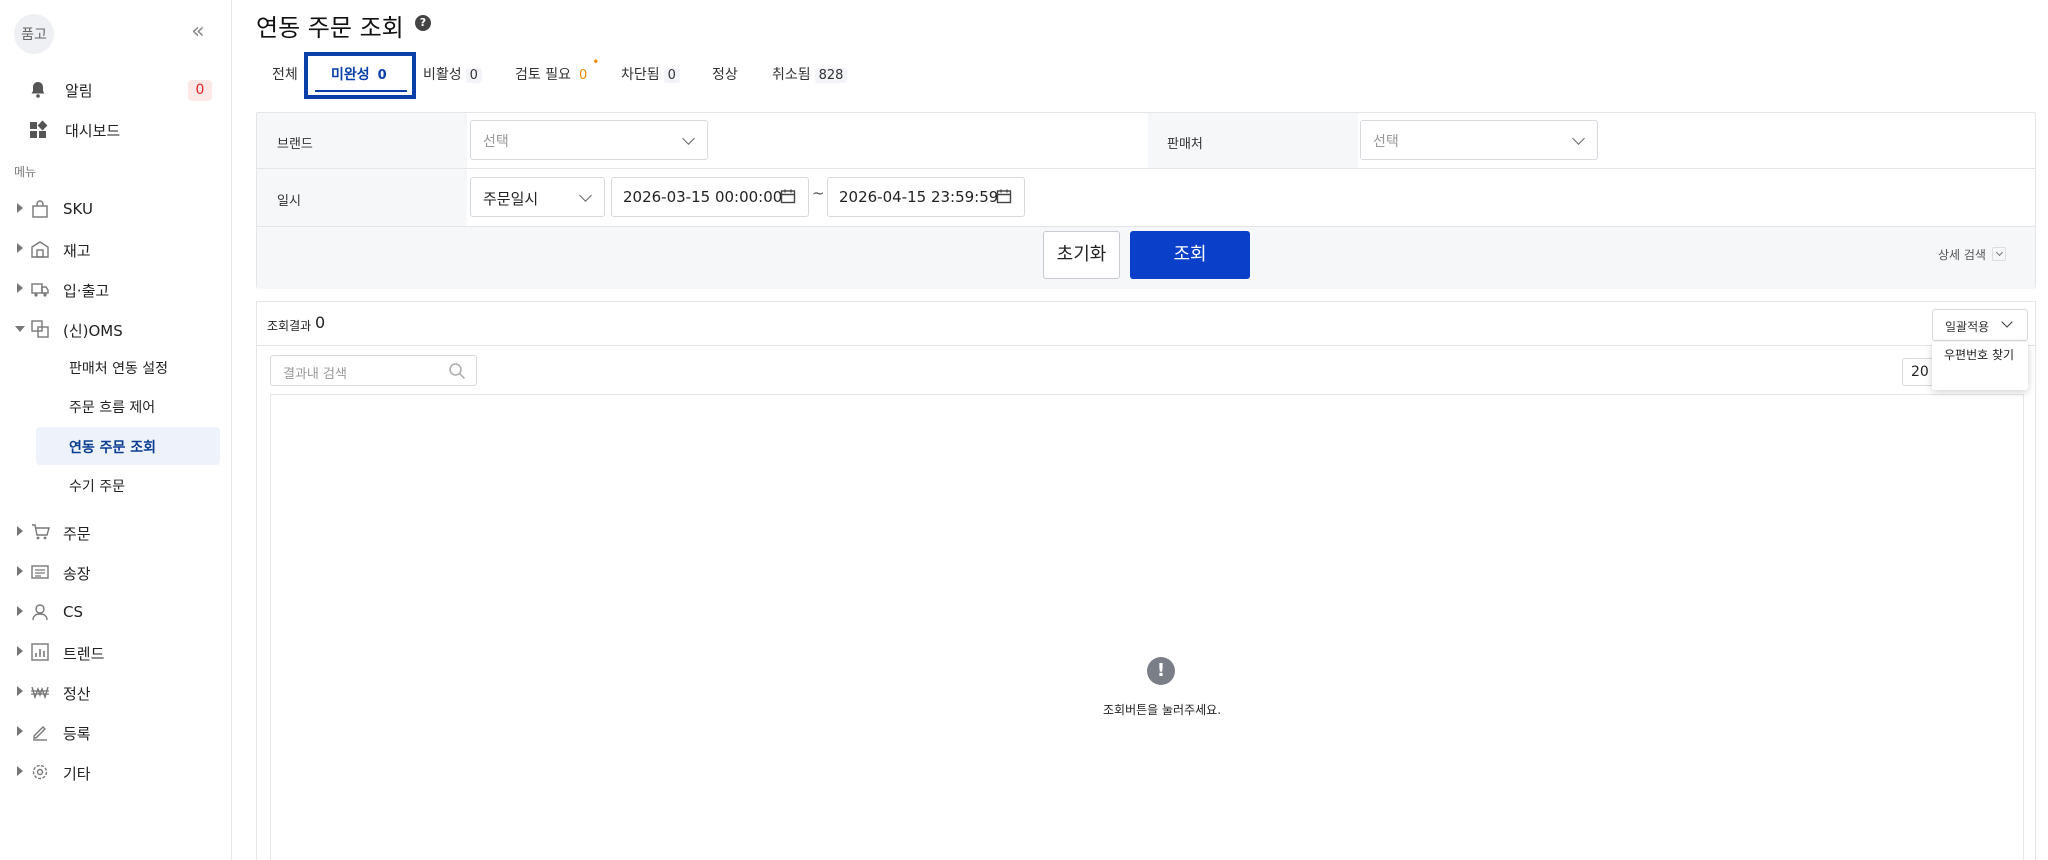  I want to click on advanced-search-toggle: 상세 검색, so click(1962, 254).